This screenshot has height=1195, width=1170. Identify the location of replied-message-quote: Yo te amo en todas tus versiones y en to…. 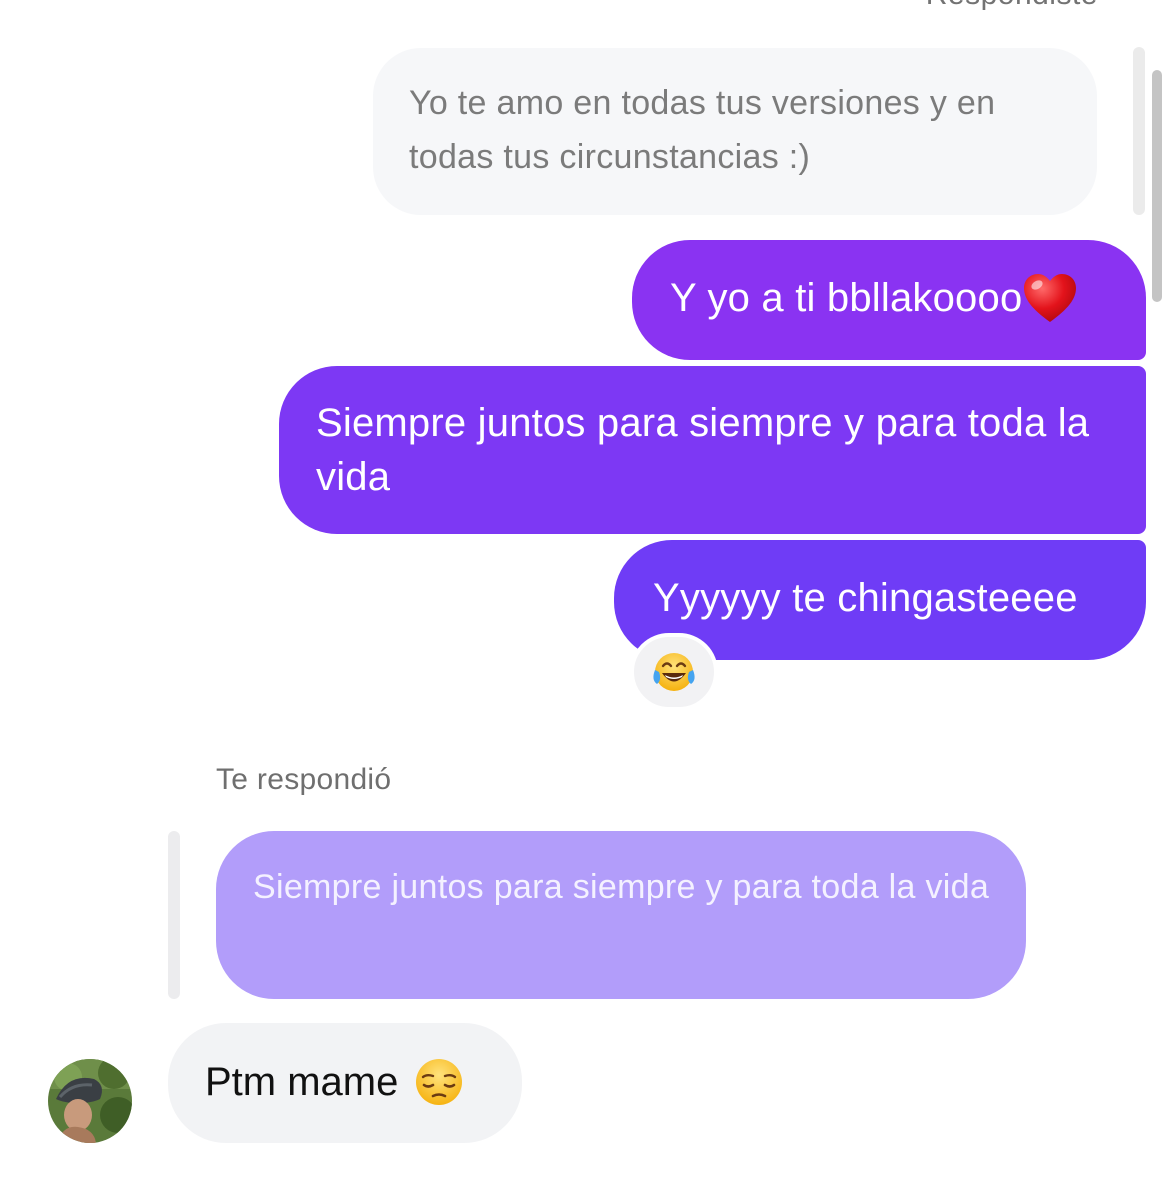
(735, 131).